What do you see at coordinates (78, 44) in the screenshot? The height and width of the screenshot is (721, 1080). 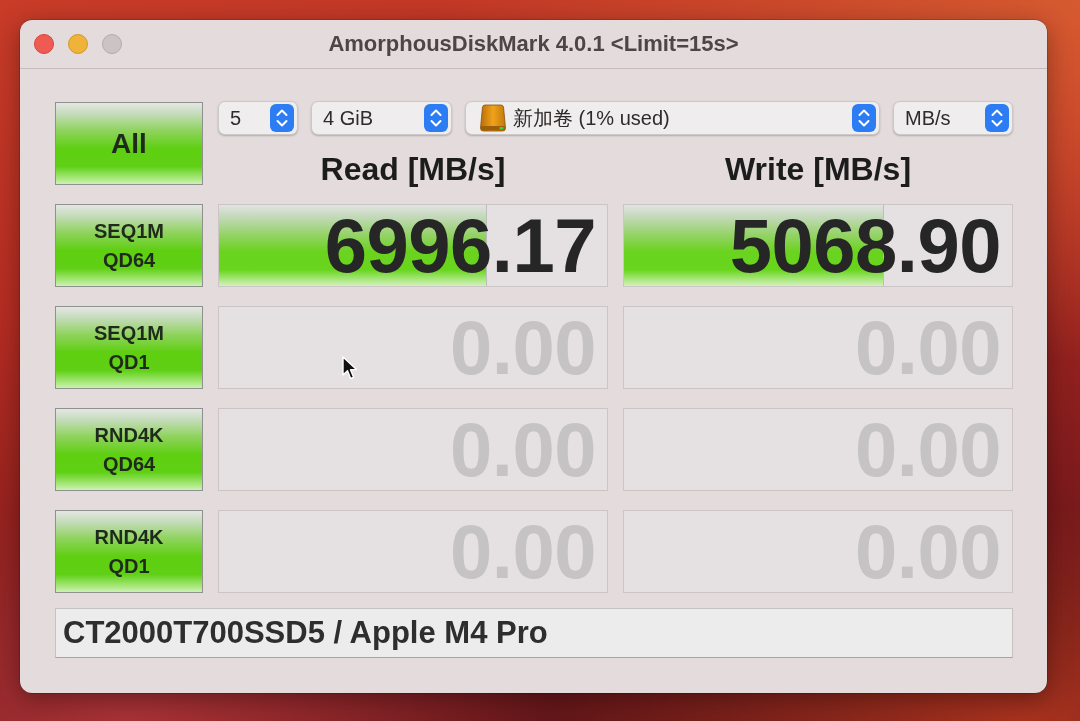 I see `minimize-button` at bounding box center [78, 44].